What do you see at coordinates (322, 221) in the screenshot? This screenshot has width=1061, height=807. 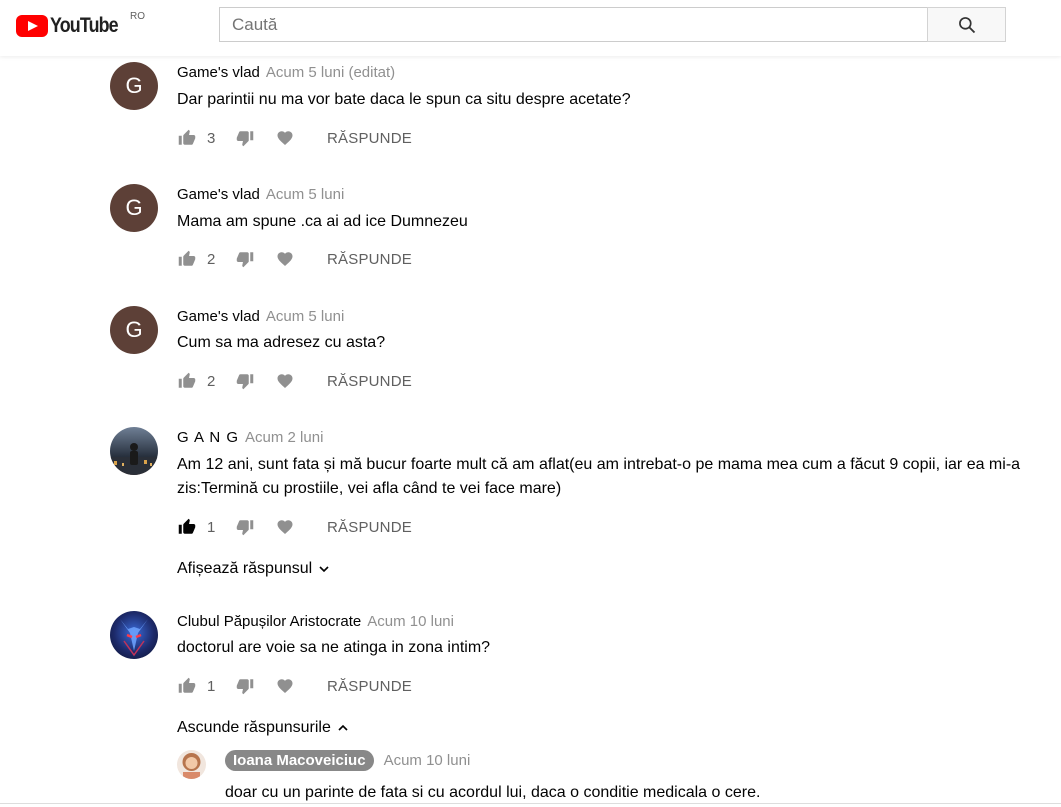 I see `comment-text: Mama am spune .ca ai ad ice Dumnezeu` at bounding box center [322, 221].